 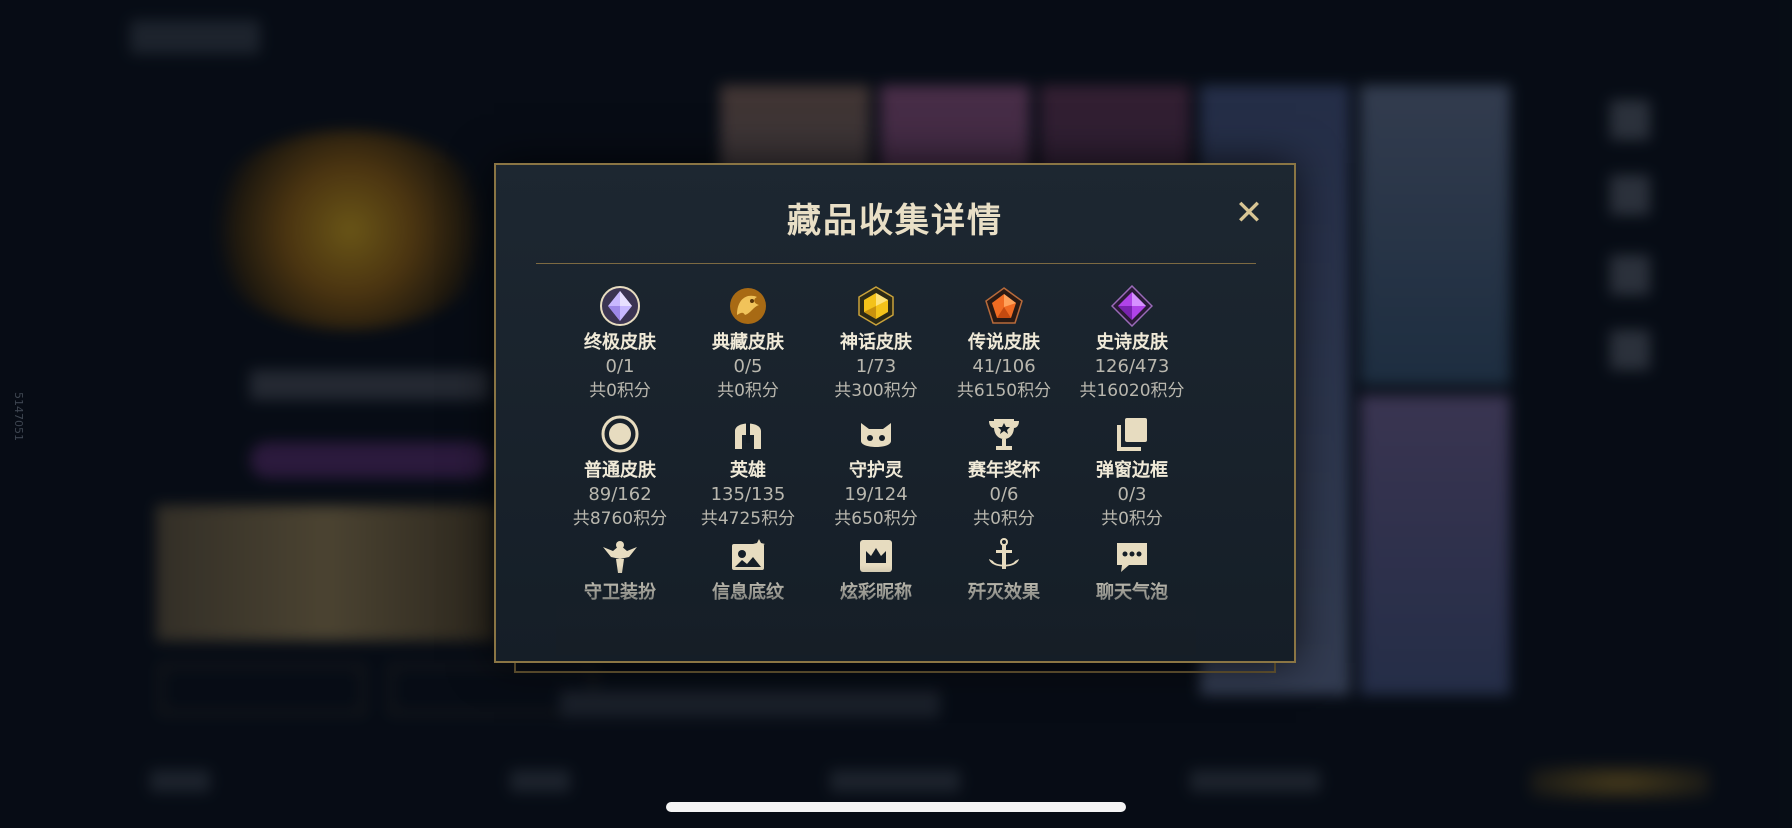 I want to click on ward-icon, so click(x=620, y=557).